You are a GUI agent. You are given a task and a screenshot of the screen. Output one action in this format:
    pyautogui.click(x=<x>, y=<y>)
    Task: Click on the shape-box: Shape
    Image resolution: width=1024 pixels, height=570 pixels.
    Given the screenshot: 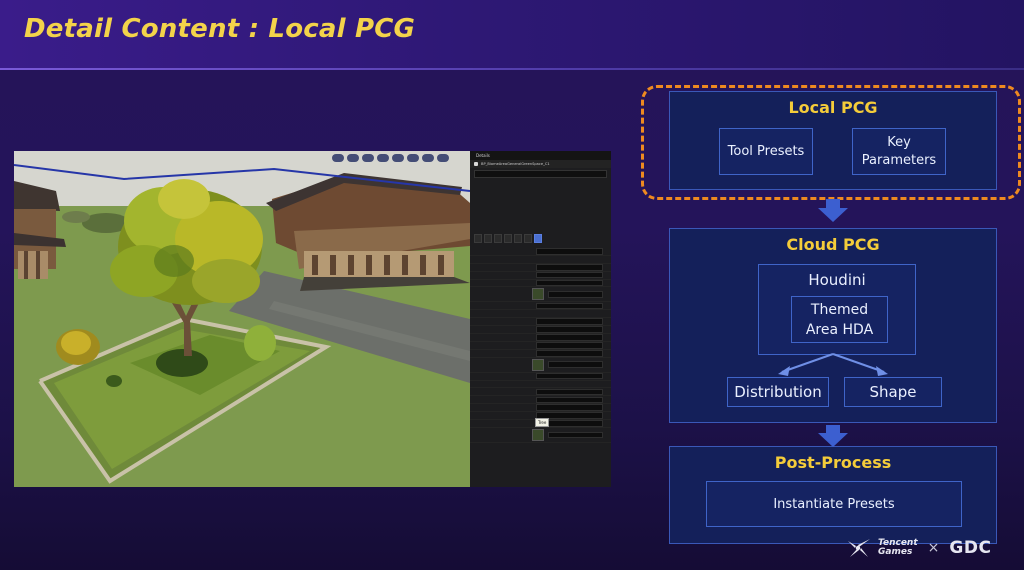 What is the action you would take?
    pyautogui.click(x=893, y=392)
    